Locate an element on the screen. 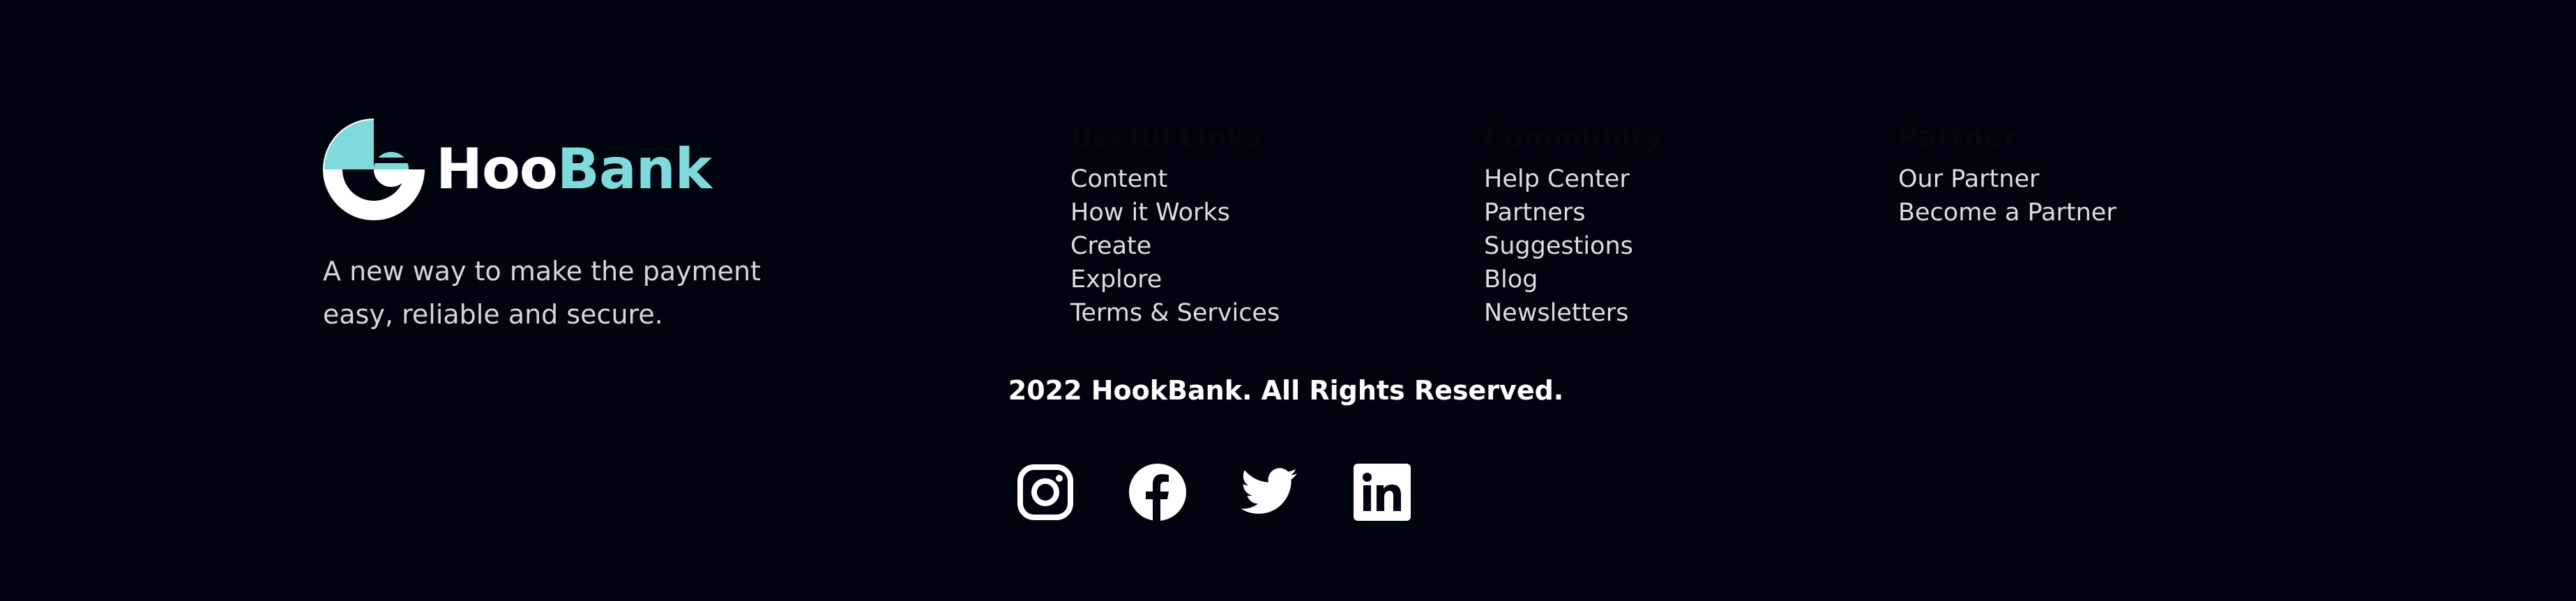  twitter-icon is located at coordinates (1269, 491).